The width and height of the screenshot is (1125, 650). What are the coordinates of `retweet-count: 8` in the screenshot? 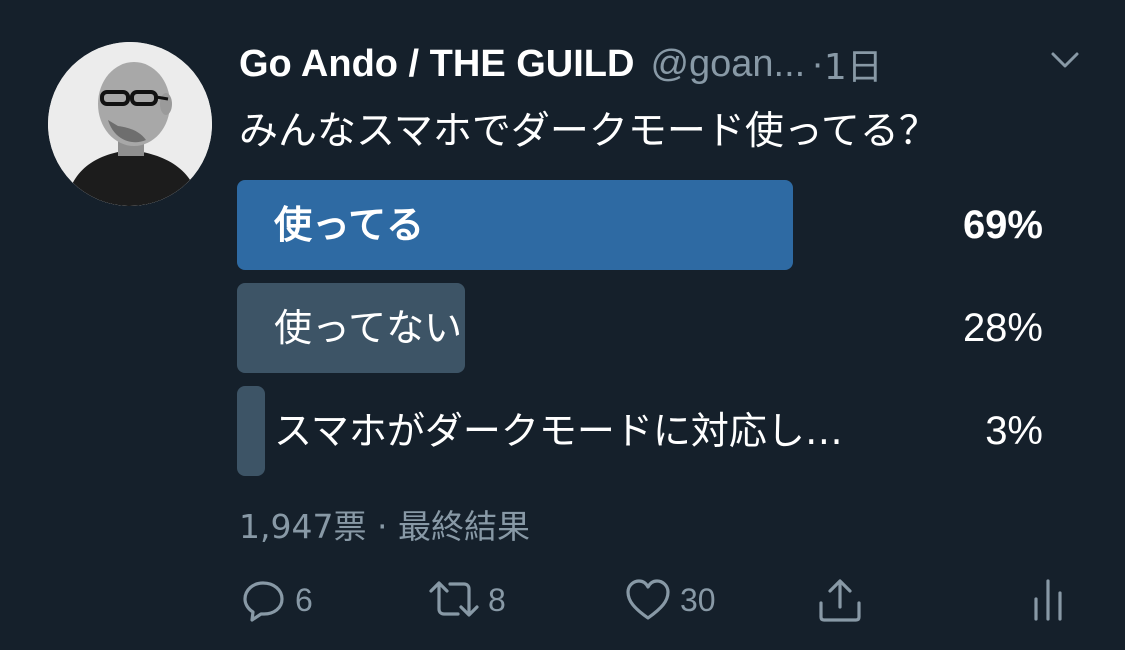 It's located at (497, 599).